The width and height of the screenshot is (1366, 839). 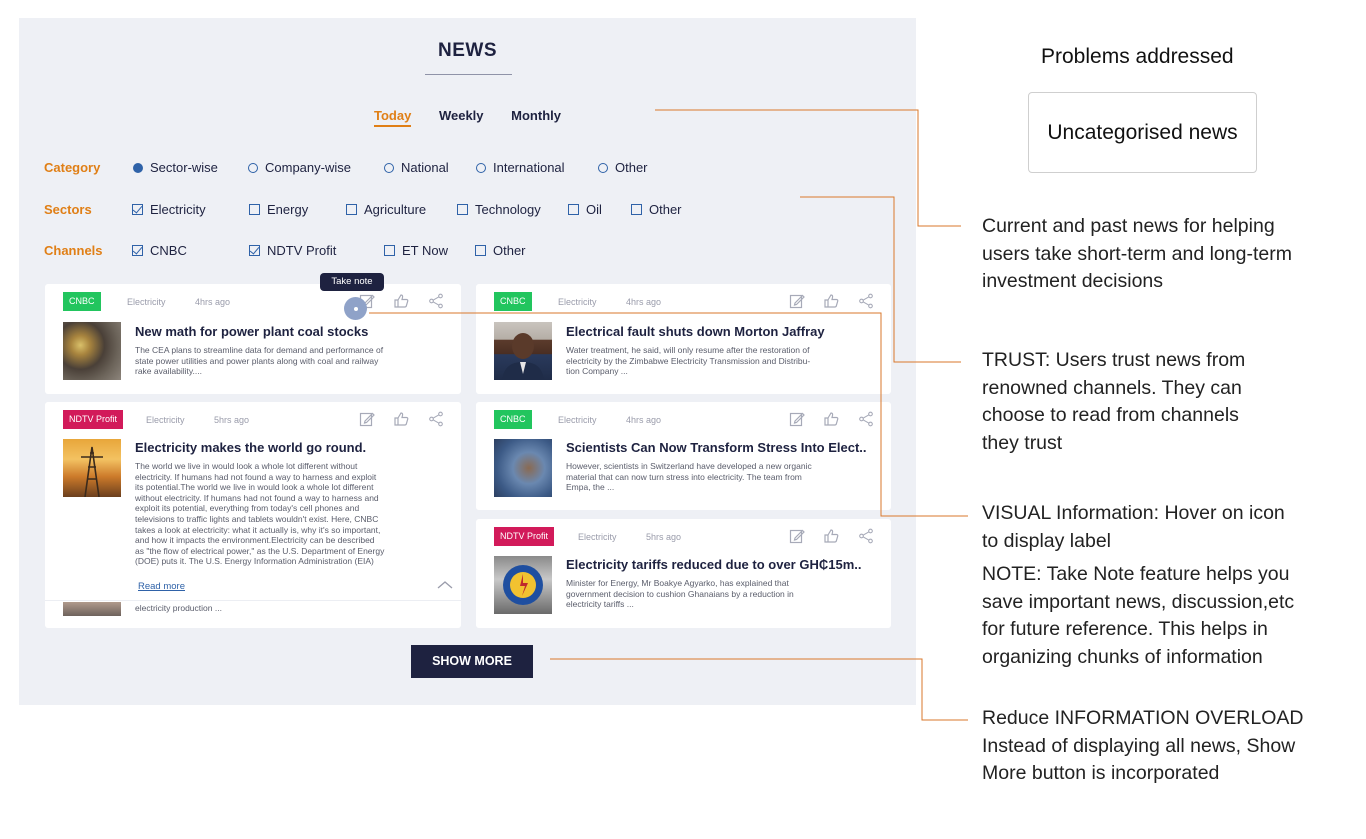 I want to click on connector-take-note, so click(x=668, y=414).